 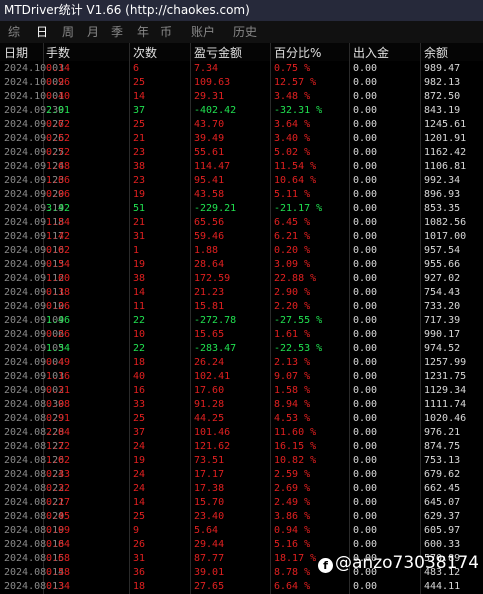 I want to click on facebook-icon: f, so click(x=325, y=565).